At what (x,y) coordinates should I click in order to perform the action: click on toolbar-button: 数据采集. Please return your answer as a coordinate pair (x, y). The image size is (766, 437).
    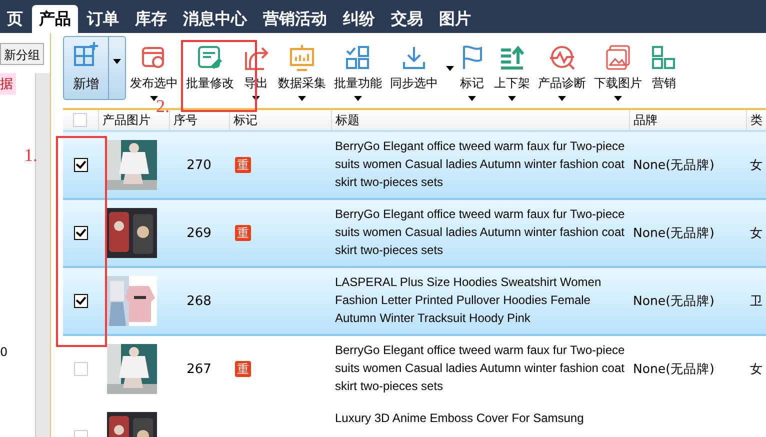
    Looking at the image, I should click on (302, 70).